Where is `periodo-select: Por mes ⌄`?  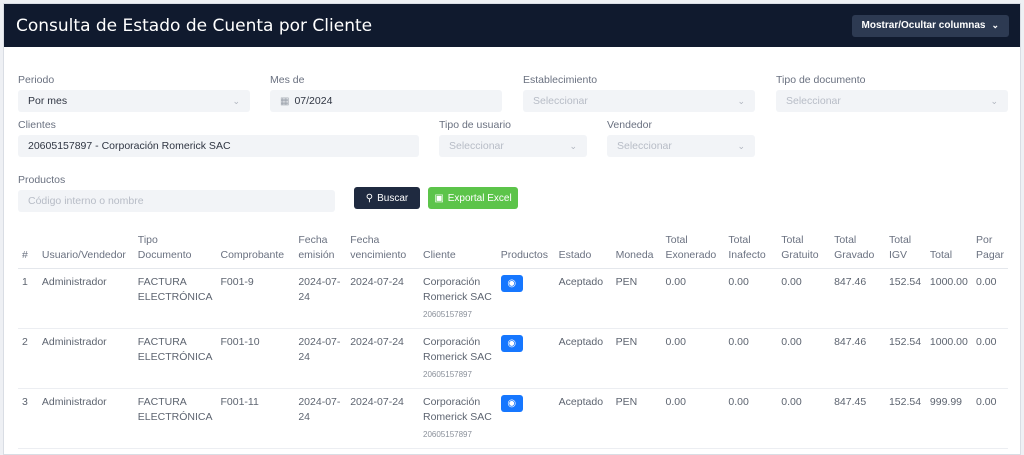 periodo-select: Por mes ⌄ is located at coordinates (134, 101).